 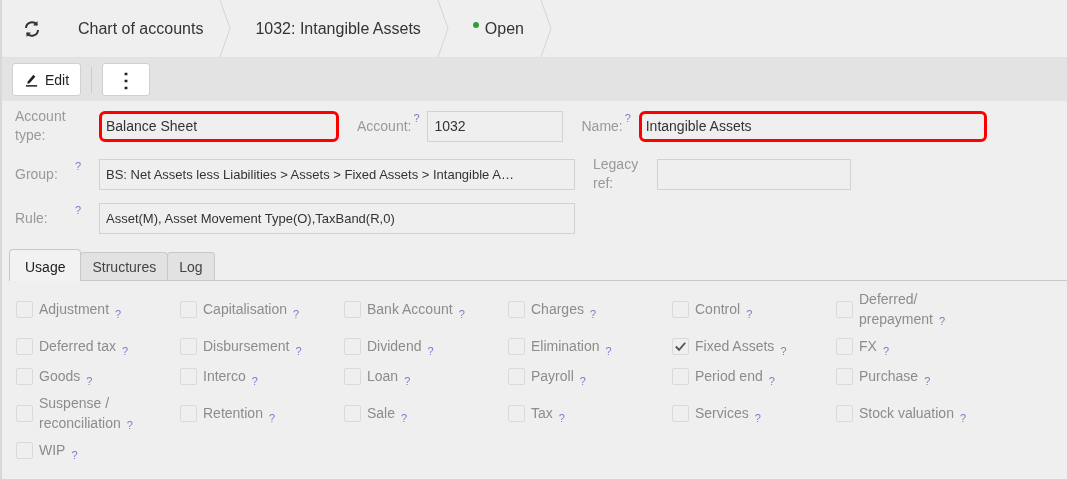 I want to click on checkbox-label: WIP, so click(x=52, y=450).